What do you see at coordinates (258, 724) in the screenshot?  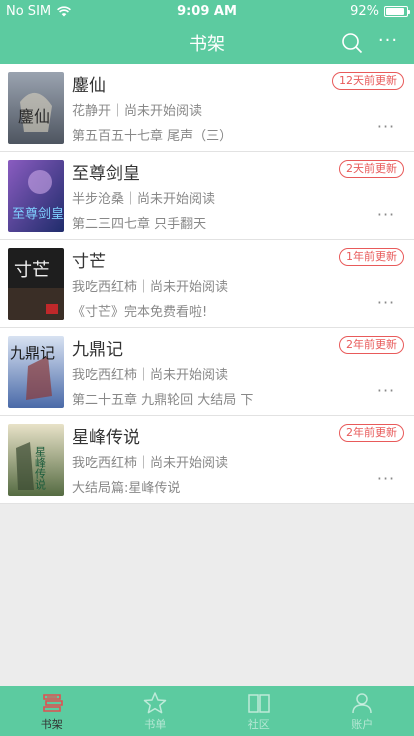 I see `tab-label: 社区` at bounding box center [258, 724].